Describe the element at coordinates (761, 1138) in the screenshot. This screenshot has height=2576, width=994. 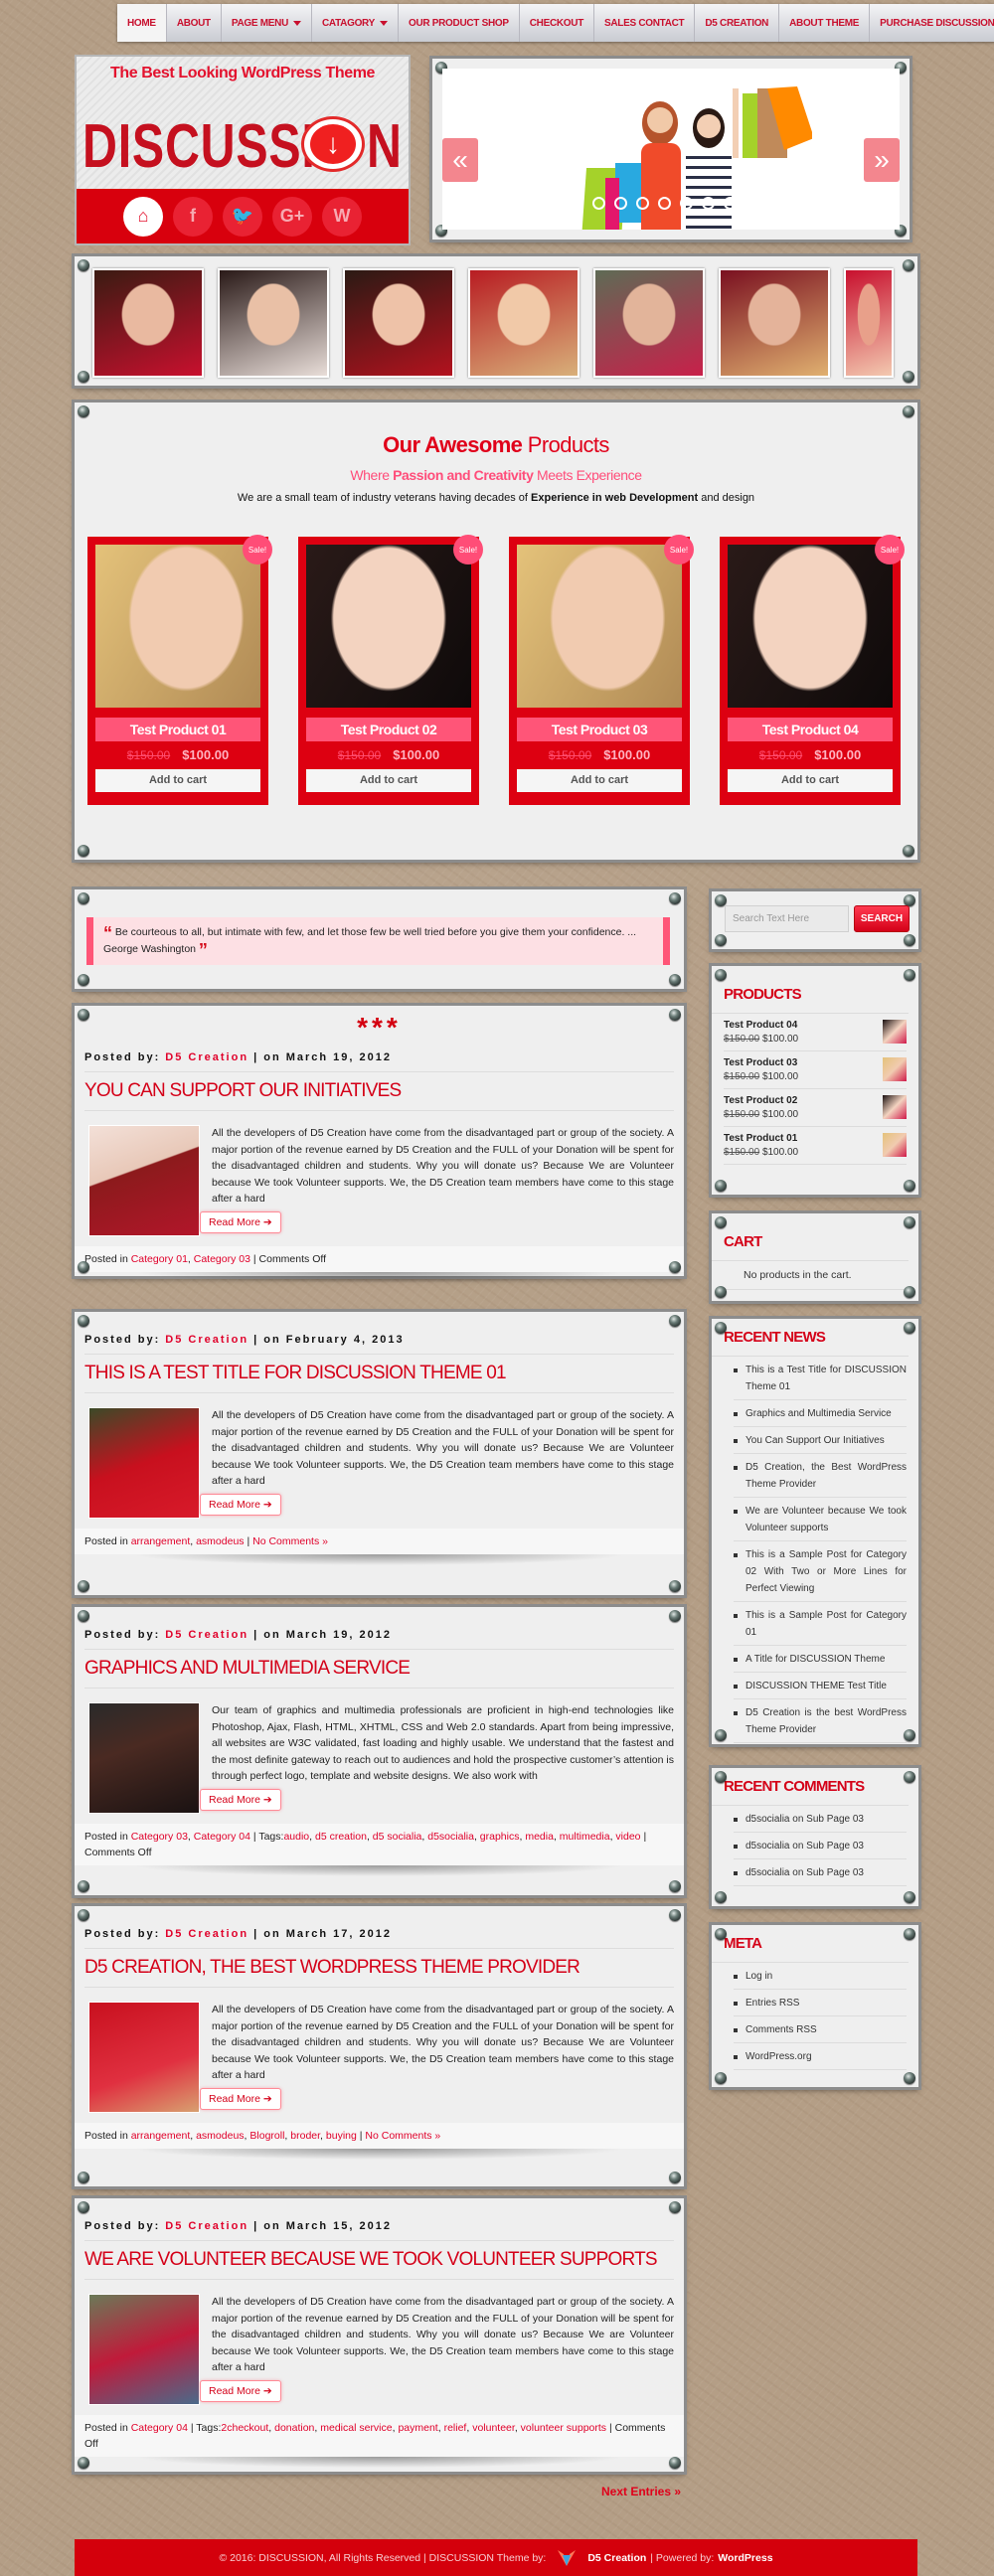
I see `widget-product-name: Test Product 01` at that location.